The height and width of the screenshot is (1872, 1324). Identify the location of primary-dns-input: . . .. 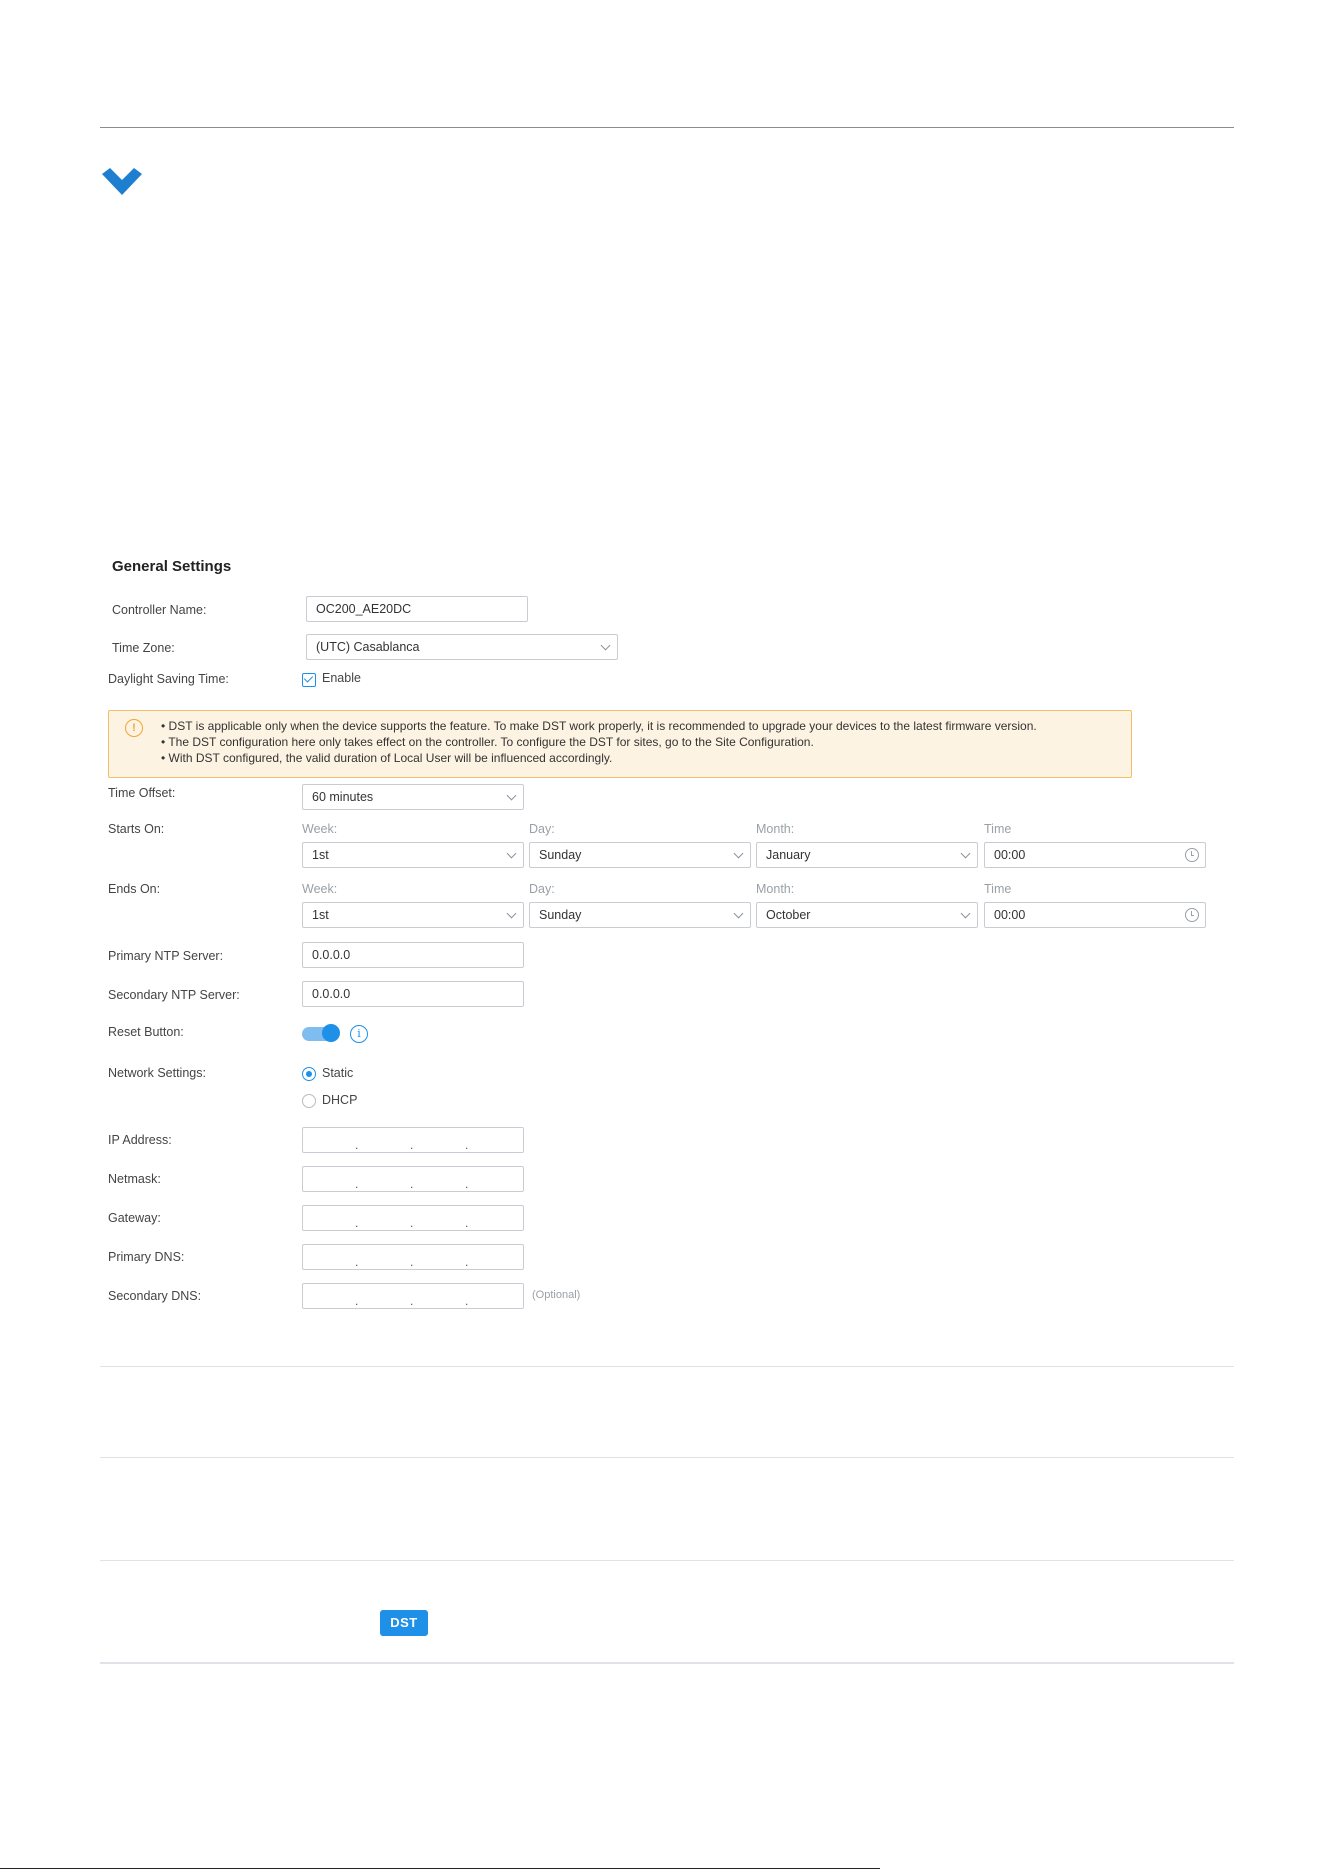
(413, 1257).